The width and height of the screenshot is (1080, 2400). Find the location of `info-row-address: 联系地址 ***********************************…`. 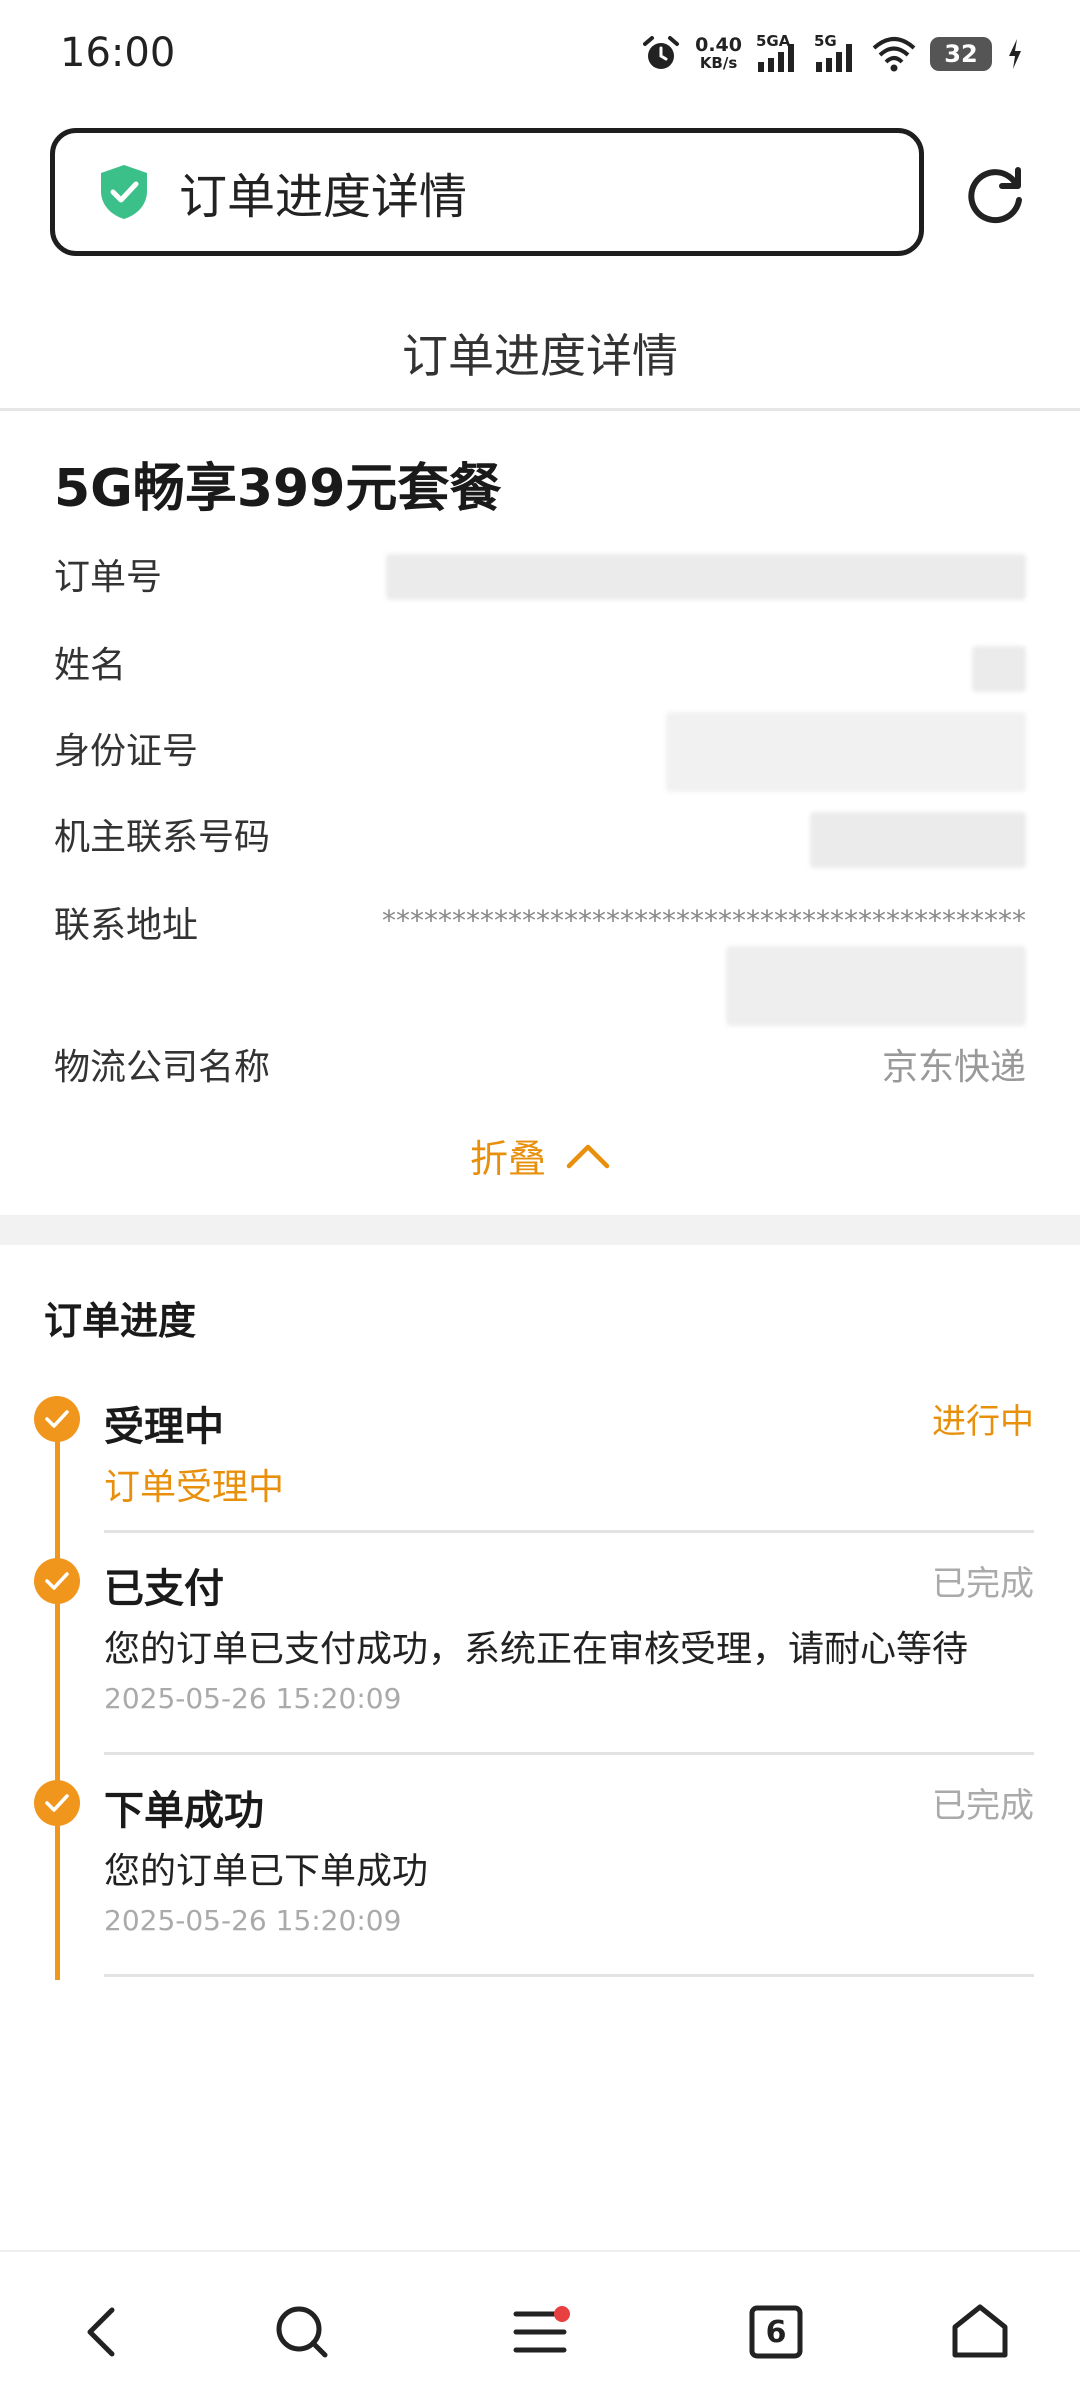

info-row-address: 联系地址 ***********************************… is located at coordinates (540, 961).